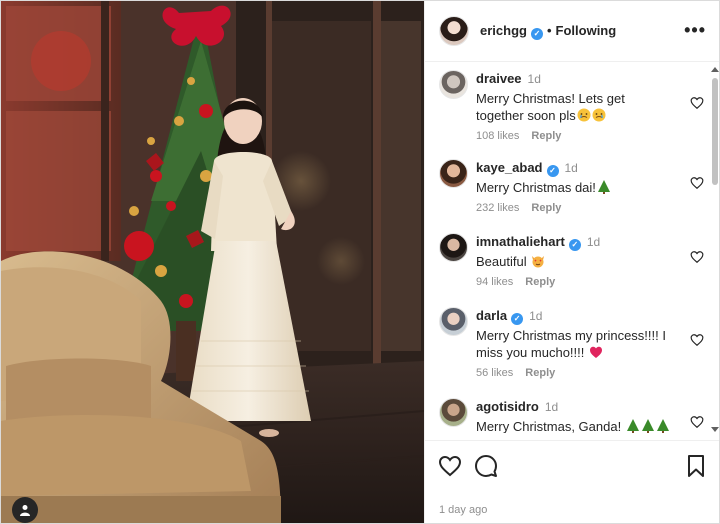 This screenshot has width=720, height=524. I want to click on scrollbar-thumb, so click(715, 131).